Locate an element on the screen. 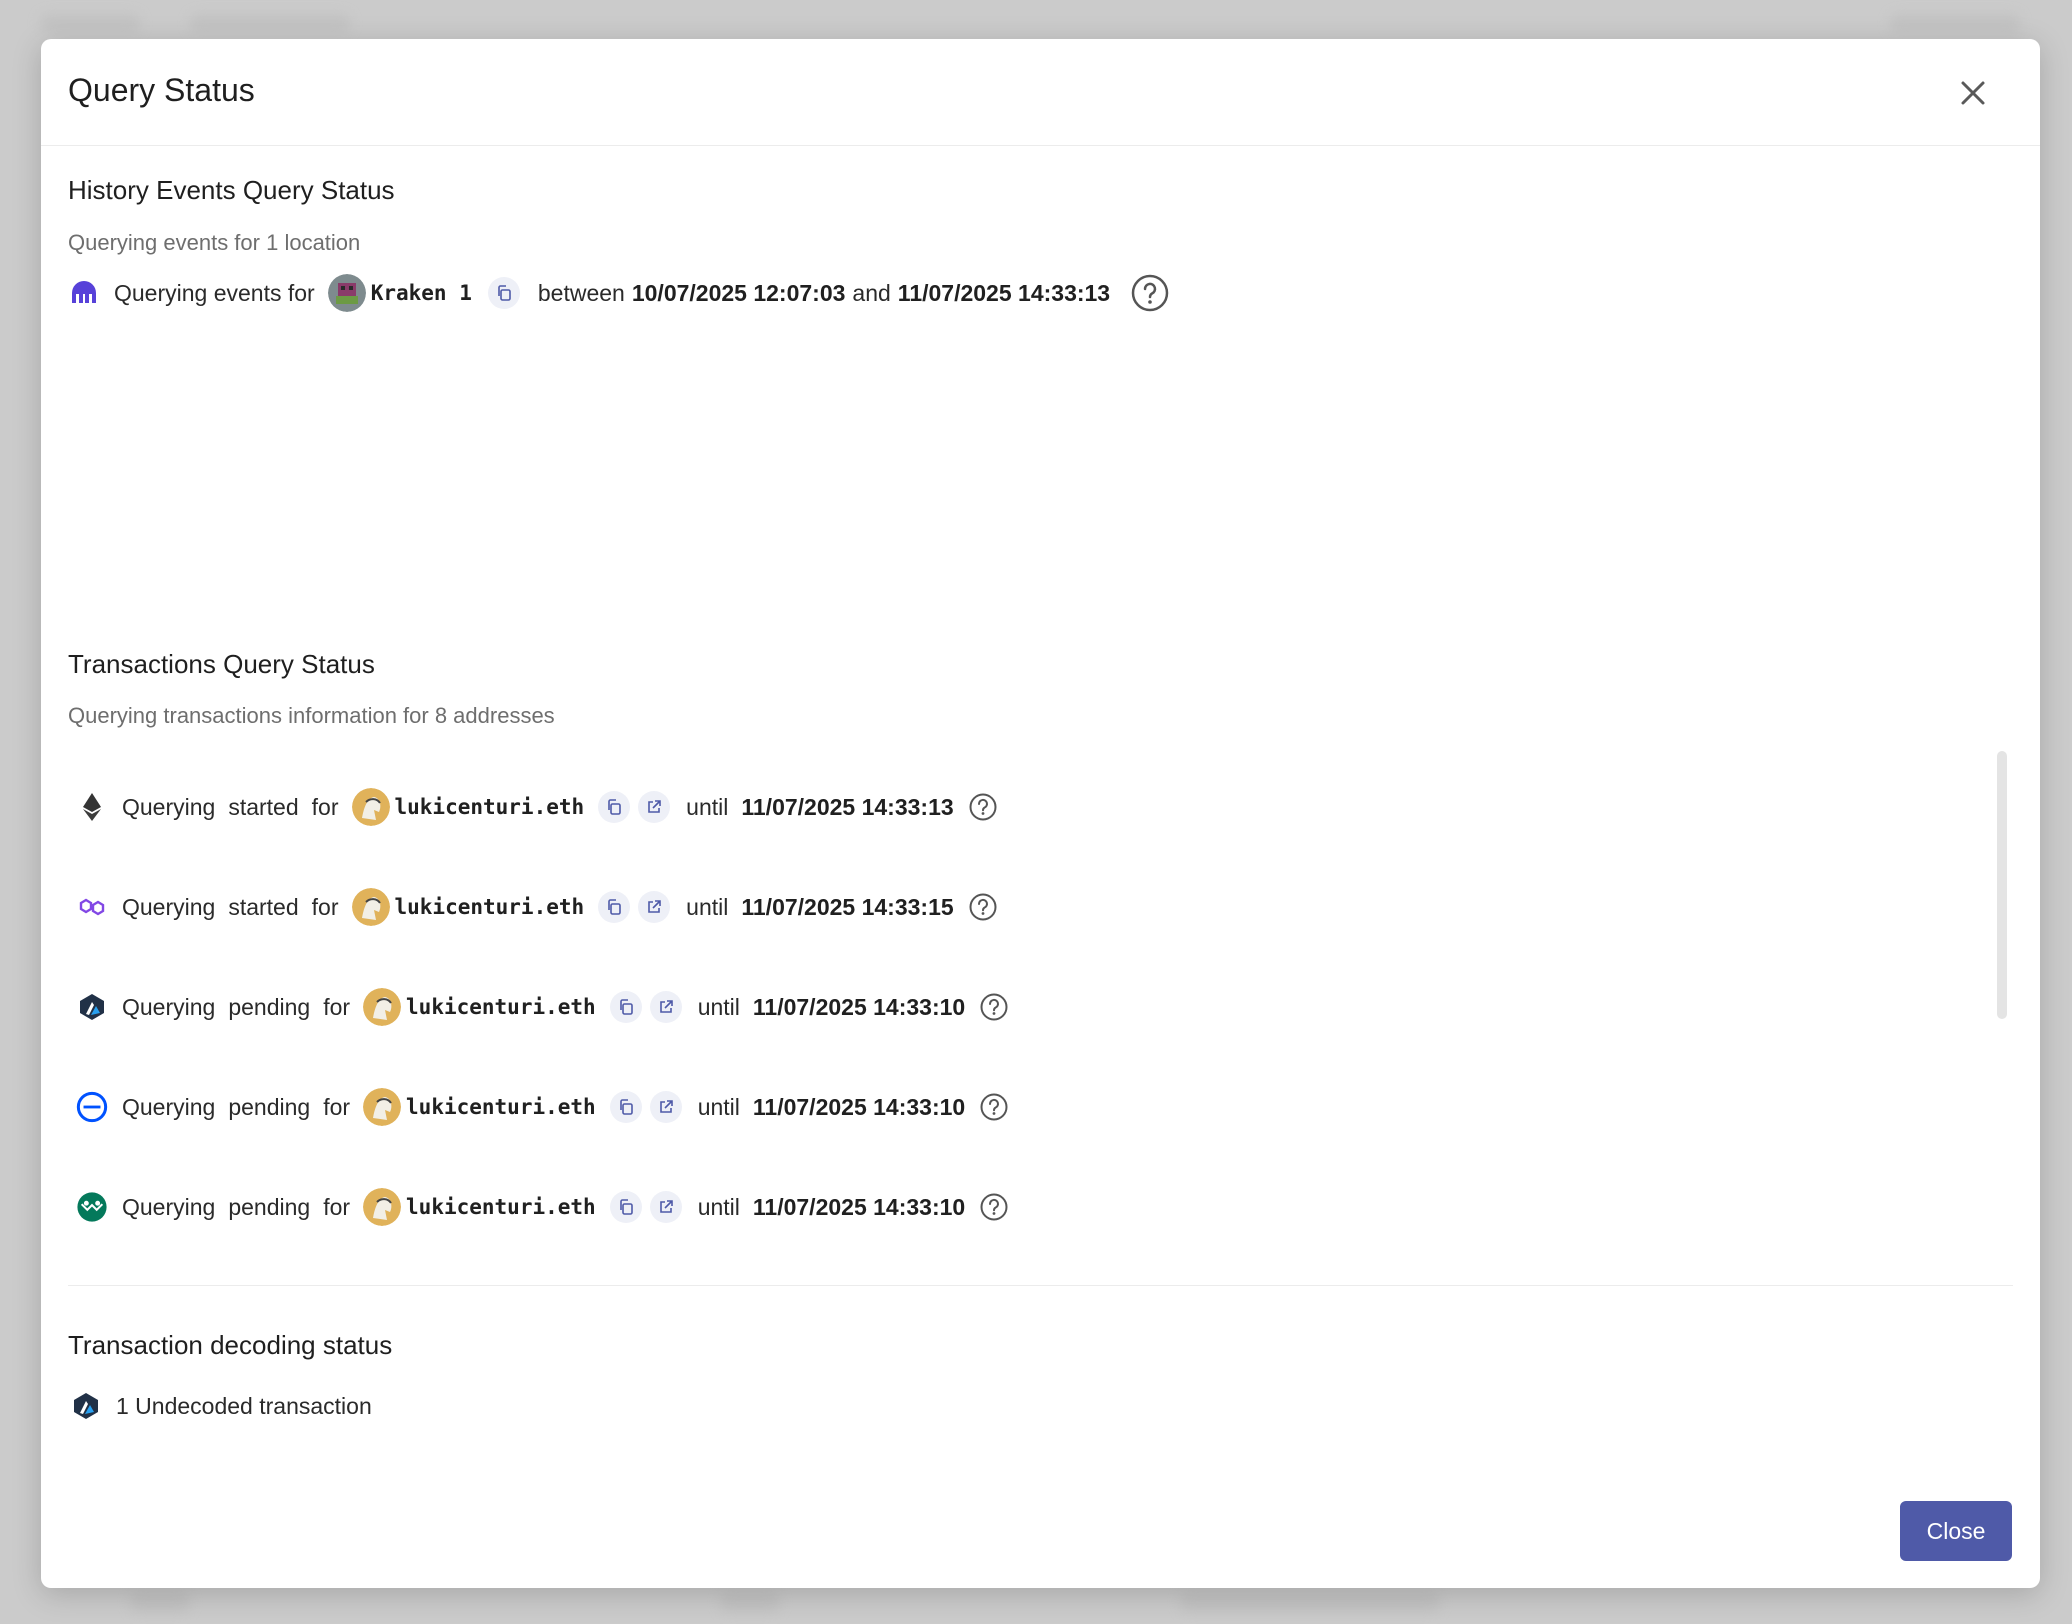  row-time: 11/07/2025 14:33:15 is located at coordinates (847, 906).